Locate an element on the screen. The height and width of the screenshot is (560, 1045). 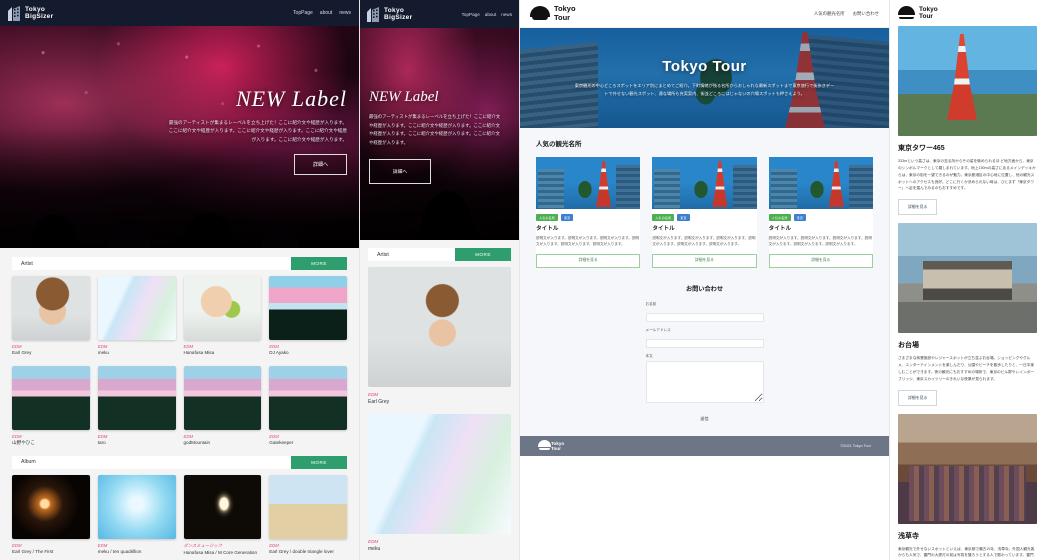
album-section-header: Album MORE is located at coordinates (179, 462).